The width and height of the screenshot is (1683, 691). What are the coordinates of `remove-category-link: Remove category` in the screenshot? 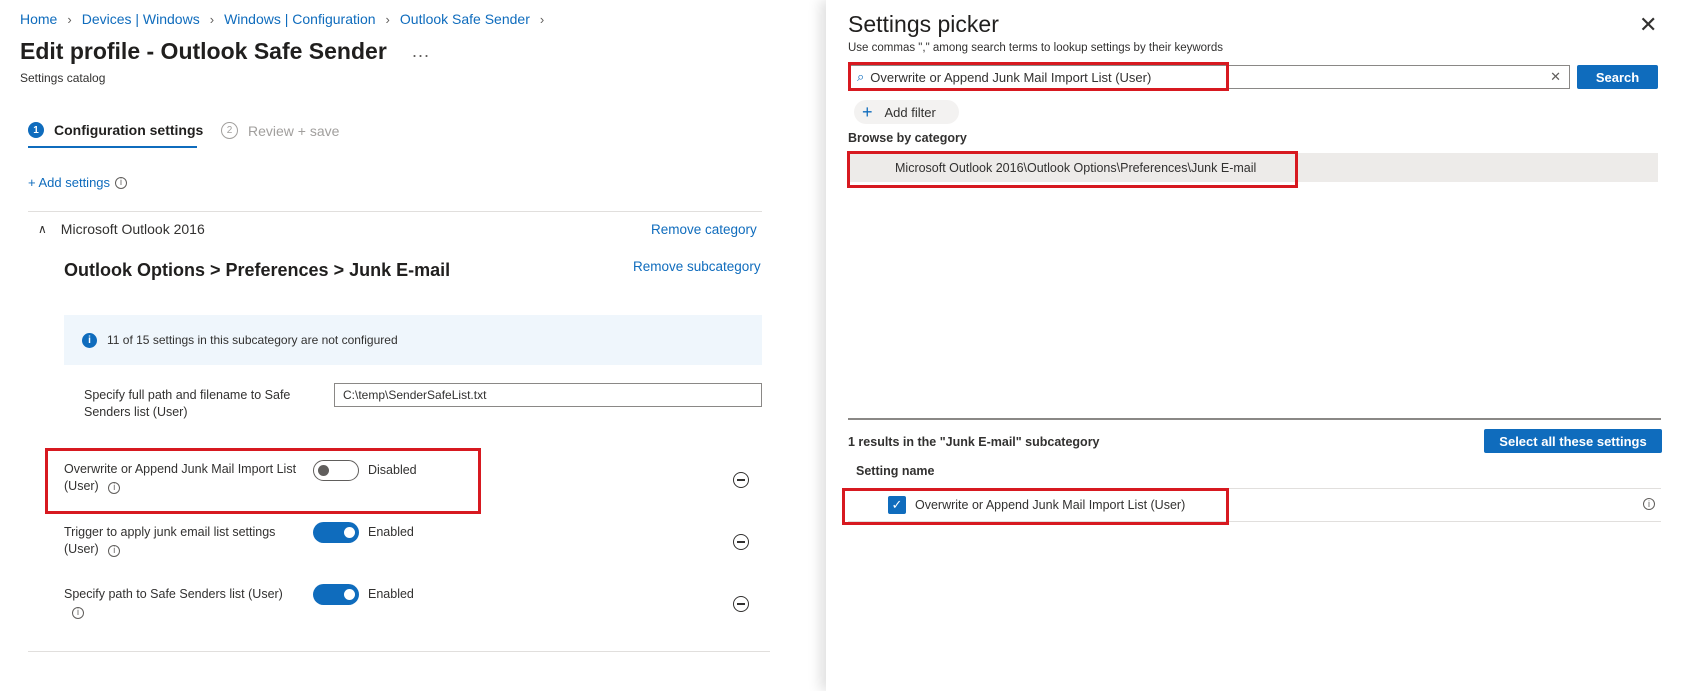 It's located at (704, 229).